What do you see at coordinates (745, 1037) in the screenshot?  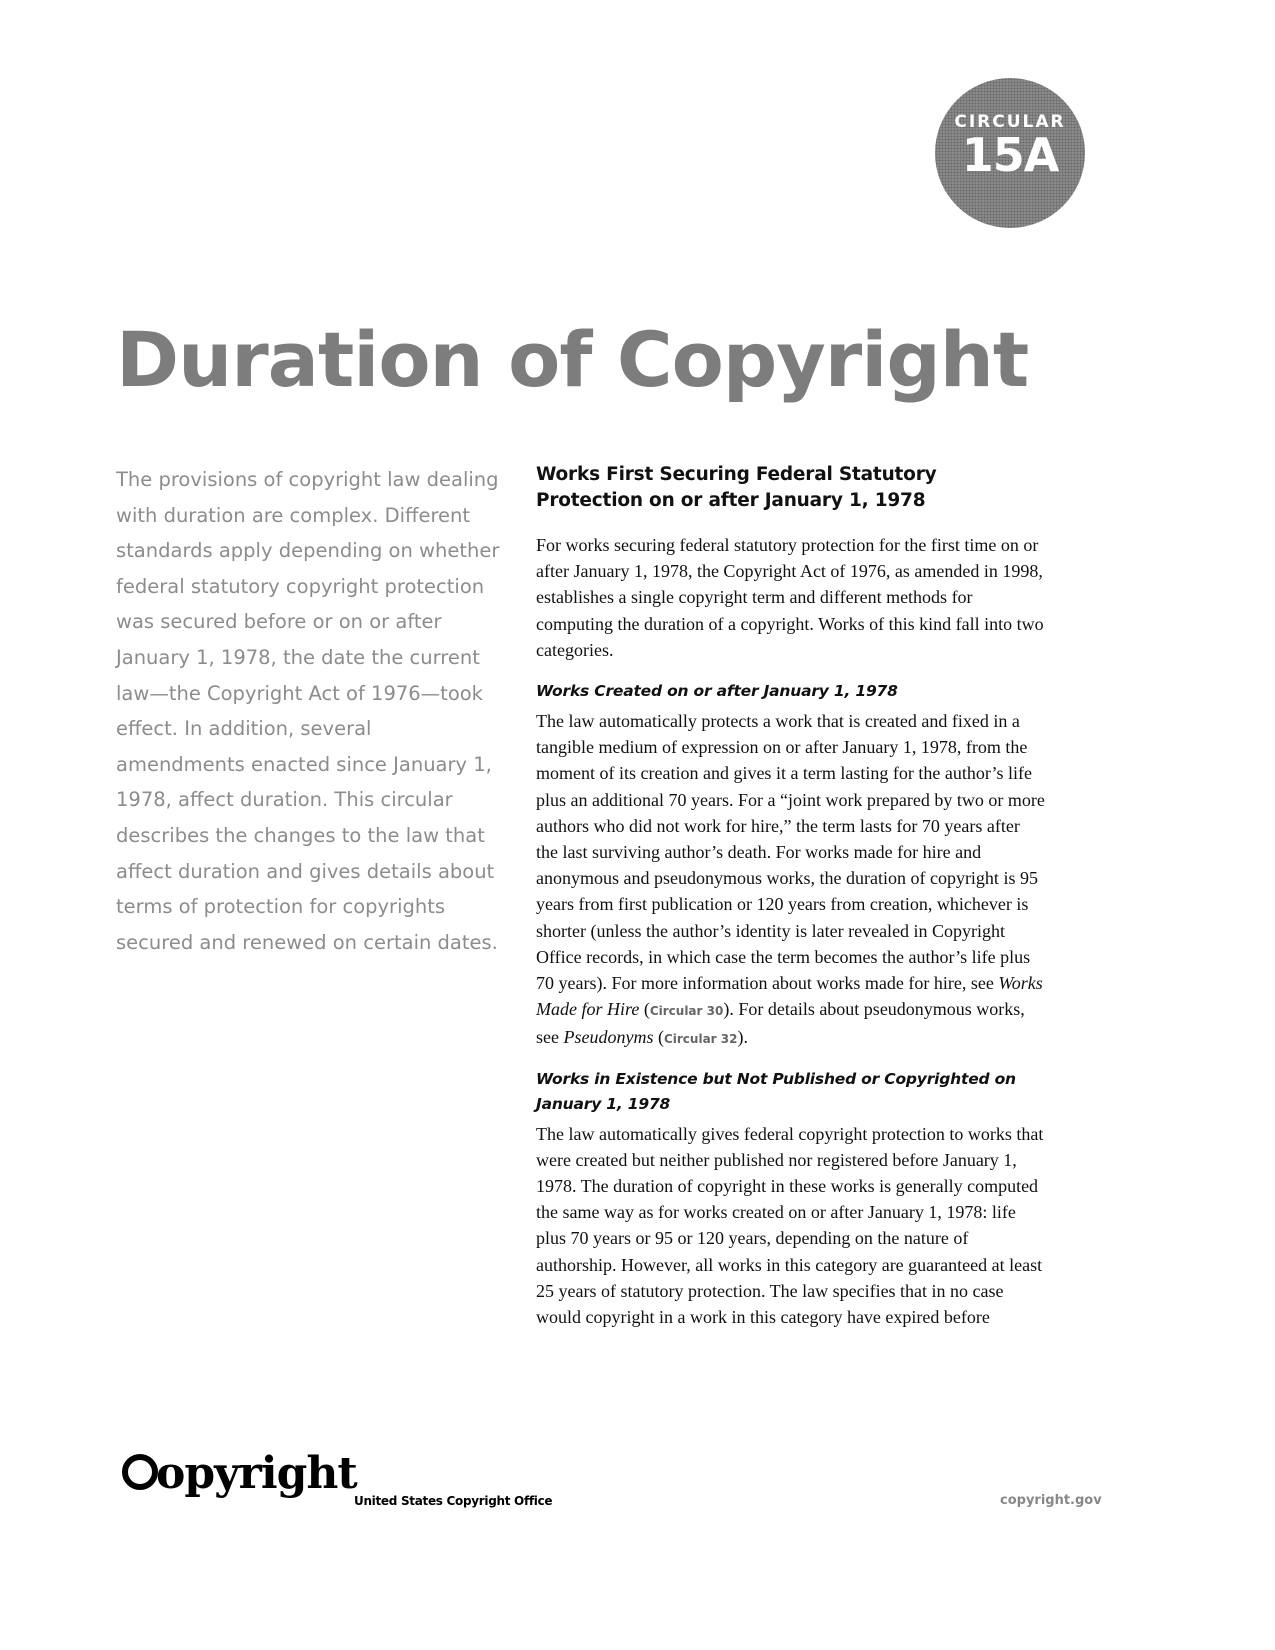 I see `paragraph-text: .` at bounding box center [745, 1037].